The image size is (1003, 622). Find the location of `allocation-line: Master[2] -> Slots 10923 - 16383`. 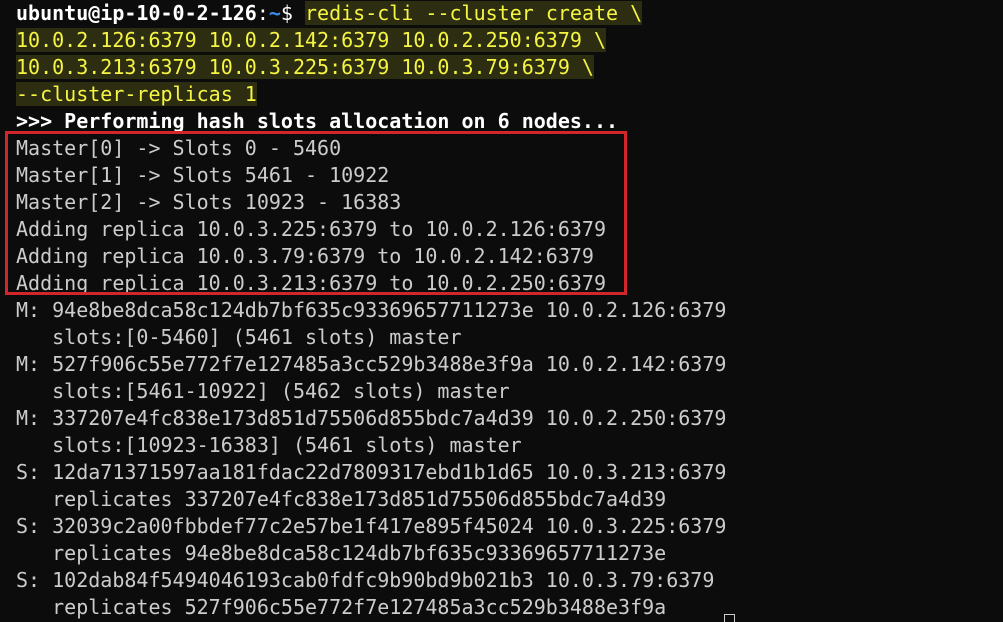

allocation-line: Master[2] -> Slots 10923 - 16383 is located at coordinates (209, 202).